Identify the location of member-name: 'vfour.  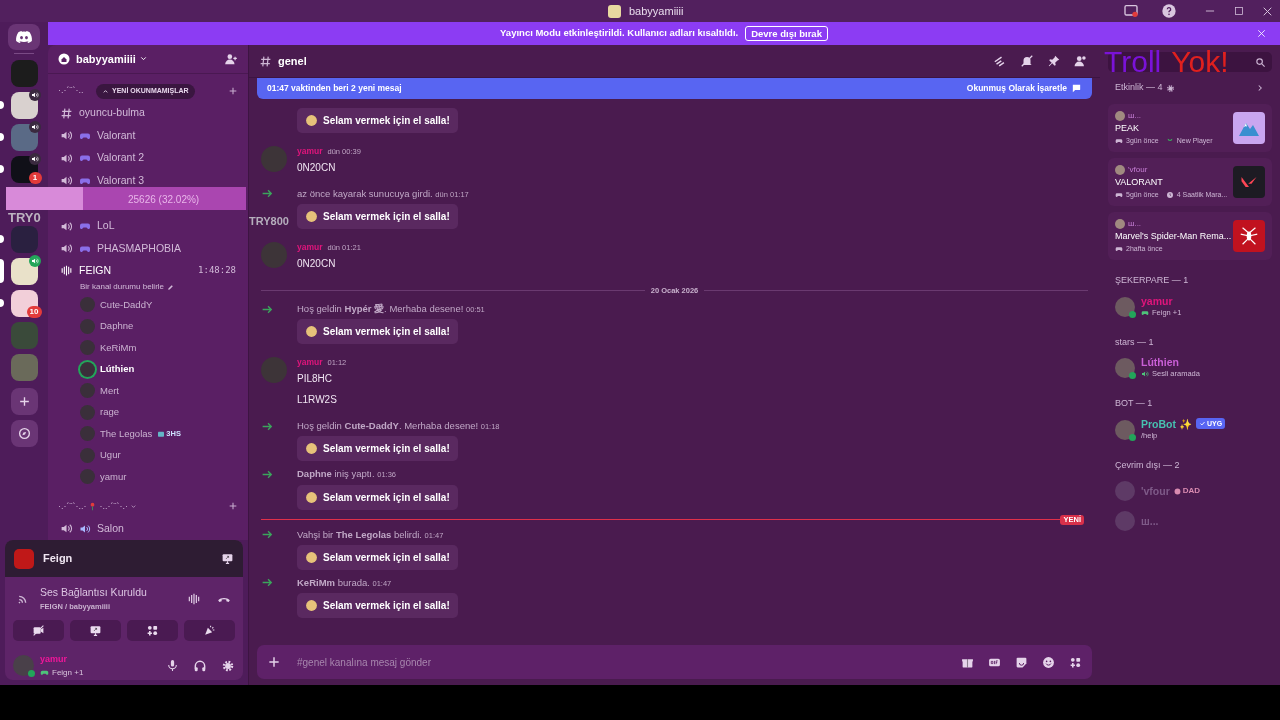
(1155, 491).